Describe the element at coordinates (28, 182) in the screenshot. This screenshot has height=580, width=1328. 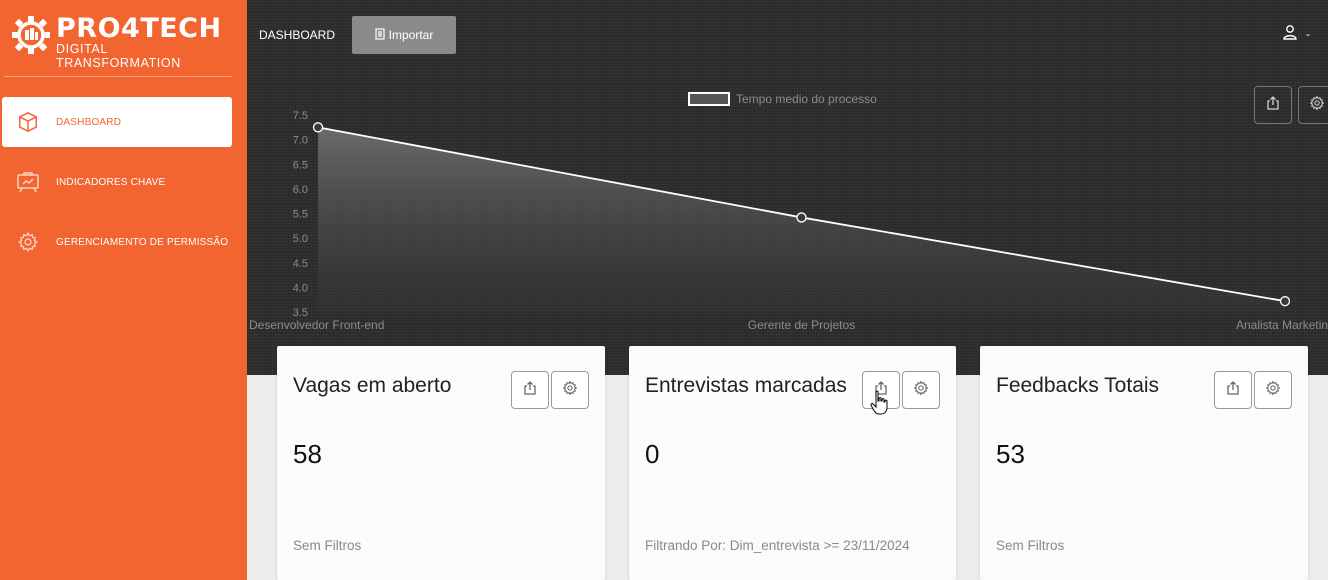
I see `presentation-board-icon` at that location.